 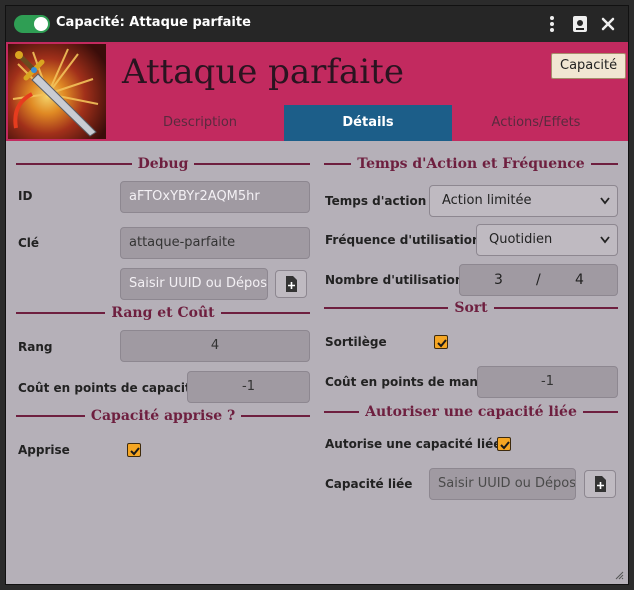 What do you see at coordinates (403, 240) in the screenshot?
I see `frequency-label: Fréquence d'utilisation` at bounding box center [403, 240].